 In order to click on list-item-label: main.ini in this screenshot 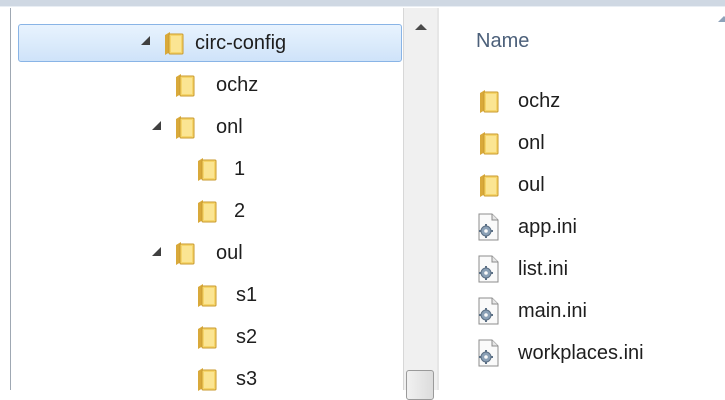, I will do `click(552, 311)`.